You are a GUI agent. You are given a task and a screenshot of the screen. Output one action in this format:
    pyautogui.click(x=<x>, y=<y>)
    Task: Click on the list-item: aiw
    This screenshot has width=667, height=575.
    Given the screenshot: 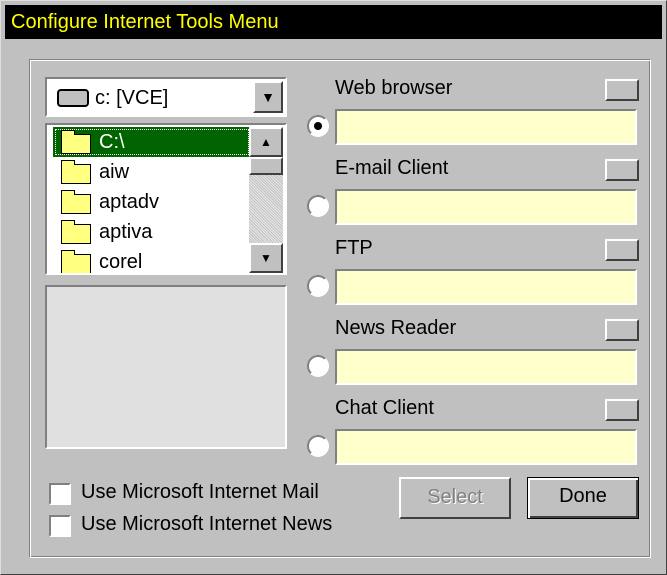 What is the action you would take?
    pyautogui.click(x=152, y=172)
    